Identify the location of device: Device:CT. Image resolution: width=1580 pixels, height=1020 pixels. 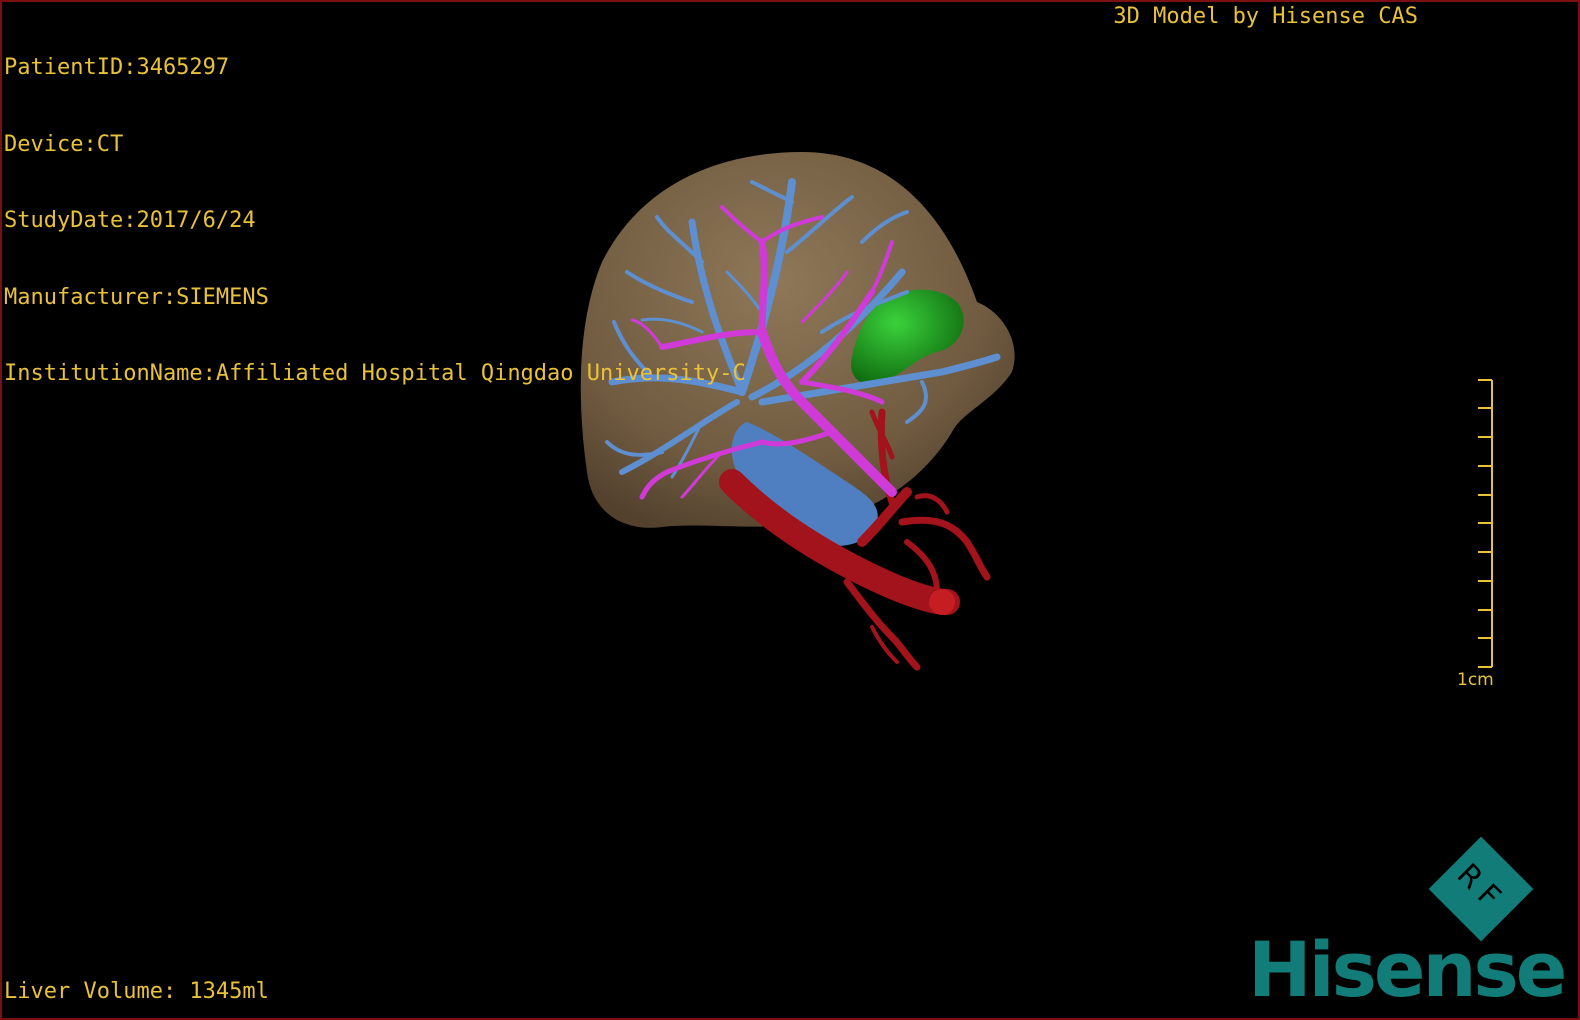
(64, 144).